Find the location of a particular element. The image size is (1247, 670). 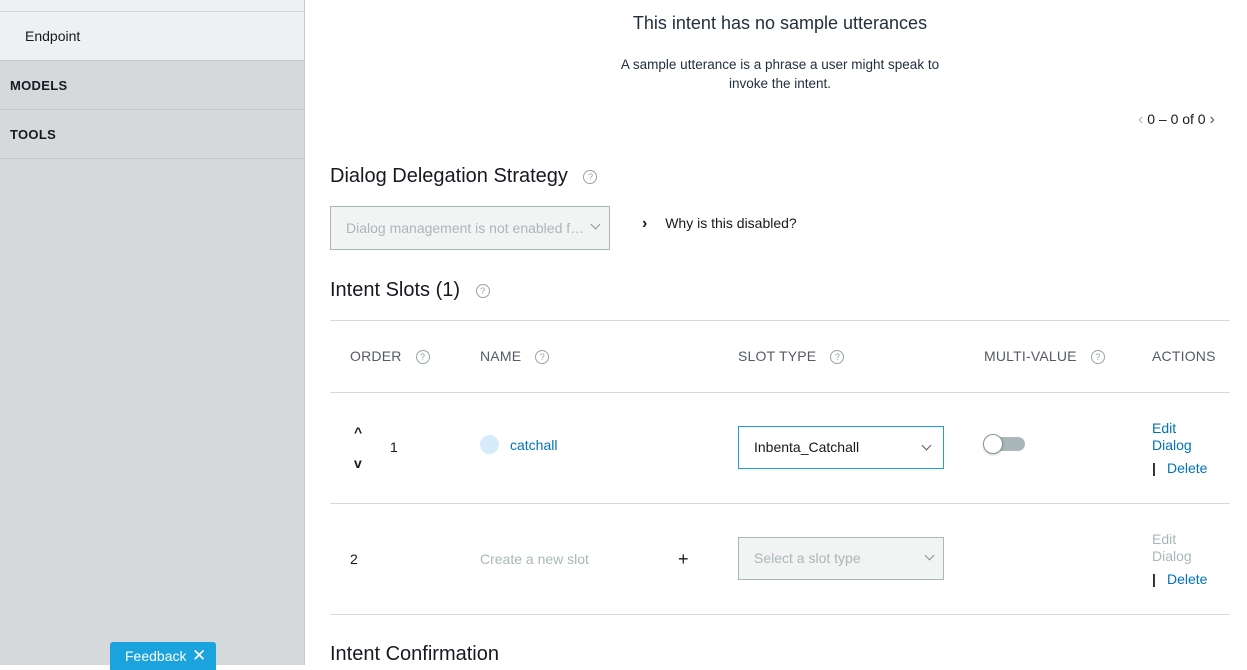

utterances-desc-line-2: invoke the intent. is located at coordinates (780, 83).